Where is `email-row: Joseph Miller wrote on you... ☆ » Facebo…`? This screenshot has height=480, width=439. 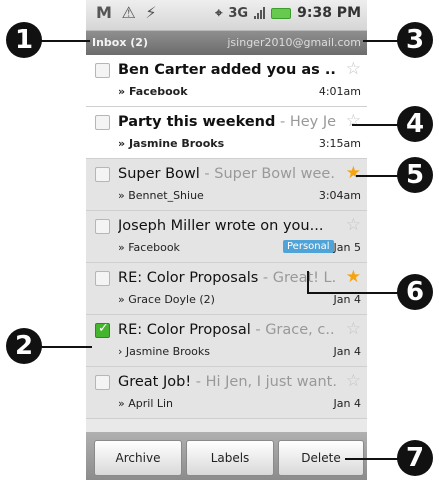 email-row: Joseph Miller wrote on you... ☆ » Facebo… is located at coordinates (226, 237).